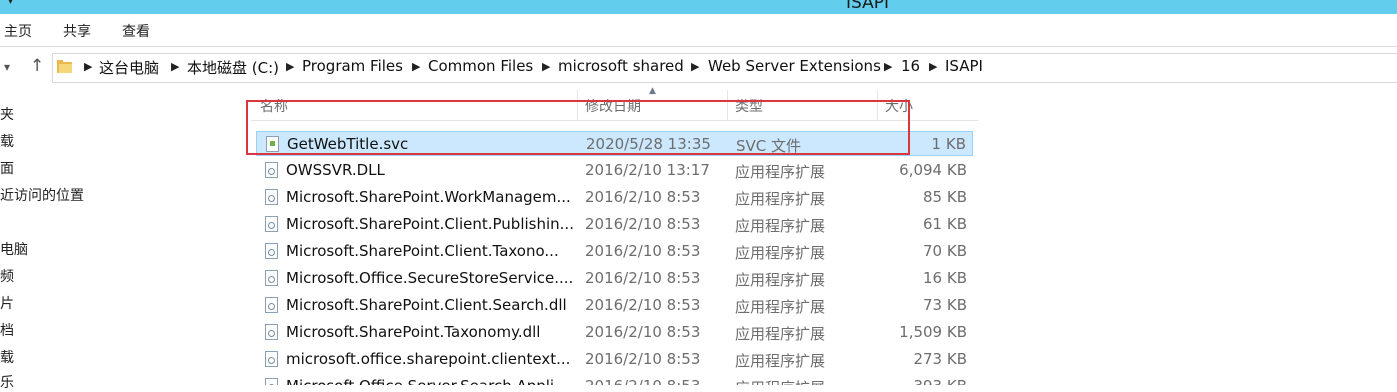 The width and height of the screenshot is (1397, 392). Describe the element at coordinates (7, 67) in the screenshot. I see `recent-locations-icon: ▾` at that location.